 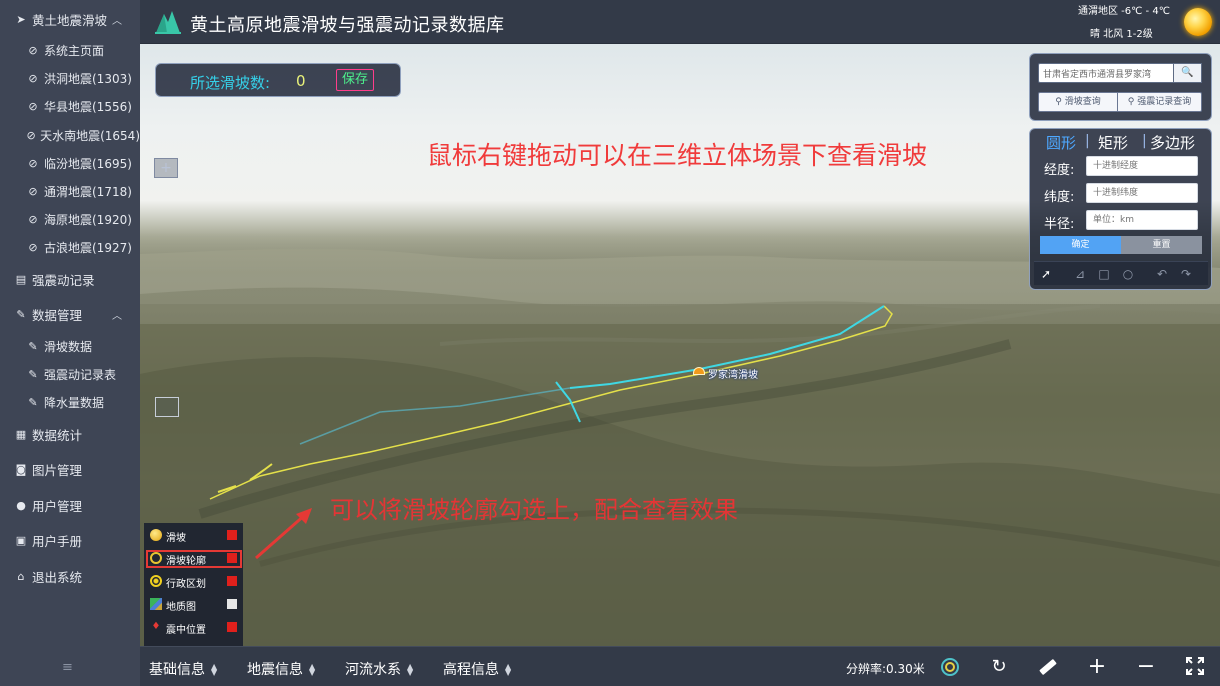 I want to click on chevron-up-icon: ︿, so click(x=117, y=316).